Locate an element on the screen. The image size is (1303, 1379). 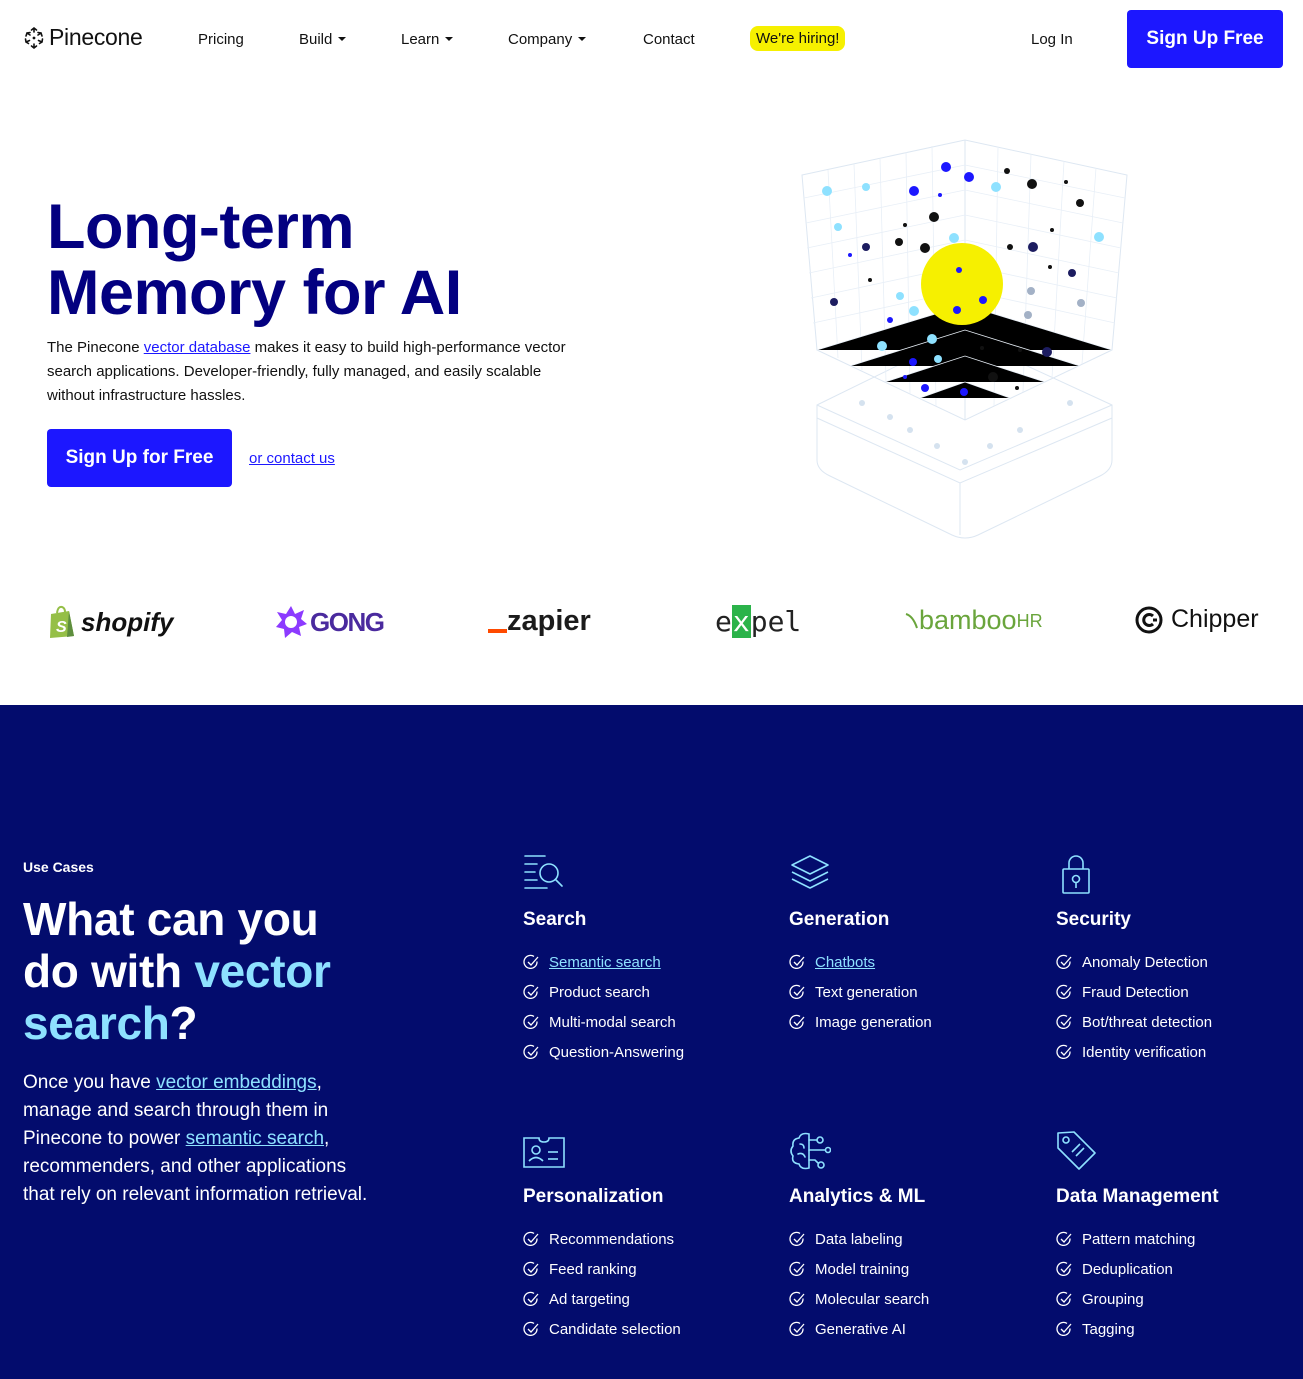
list-item-label: Data labeling is located at coordinates (859, 1239).